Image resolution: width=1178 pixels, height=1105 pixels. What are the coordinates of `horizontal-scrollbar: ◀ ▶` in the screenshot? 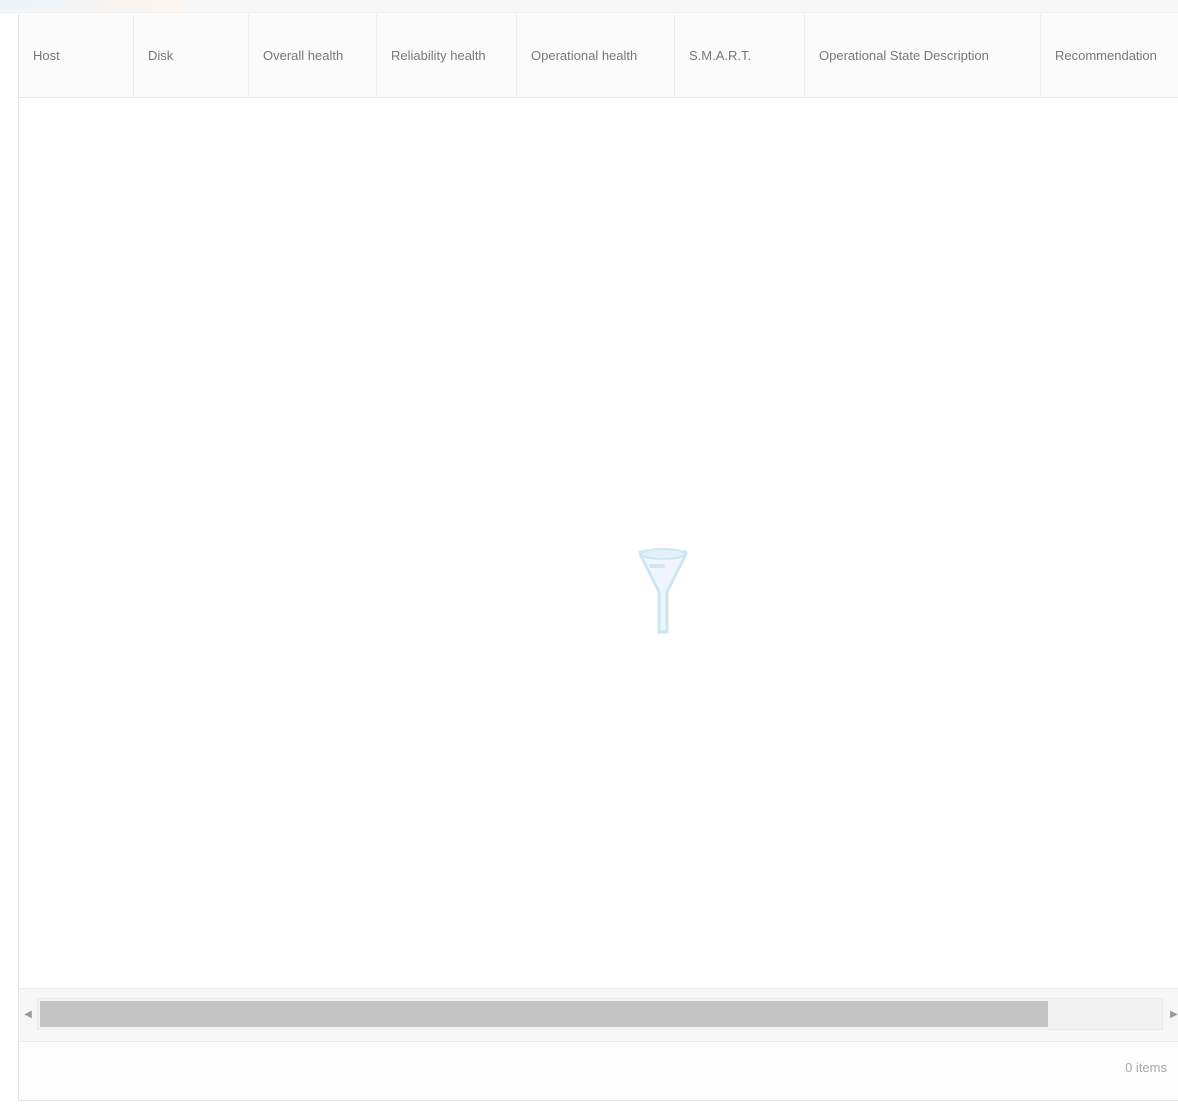 It's located at (598, 1015).